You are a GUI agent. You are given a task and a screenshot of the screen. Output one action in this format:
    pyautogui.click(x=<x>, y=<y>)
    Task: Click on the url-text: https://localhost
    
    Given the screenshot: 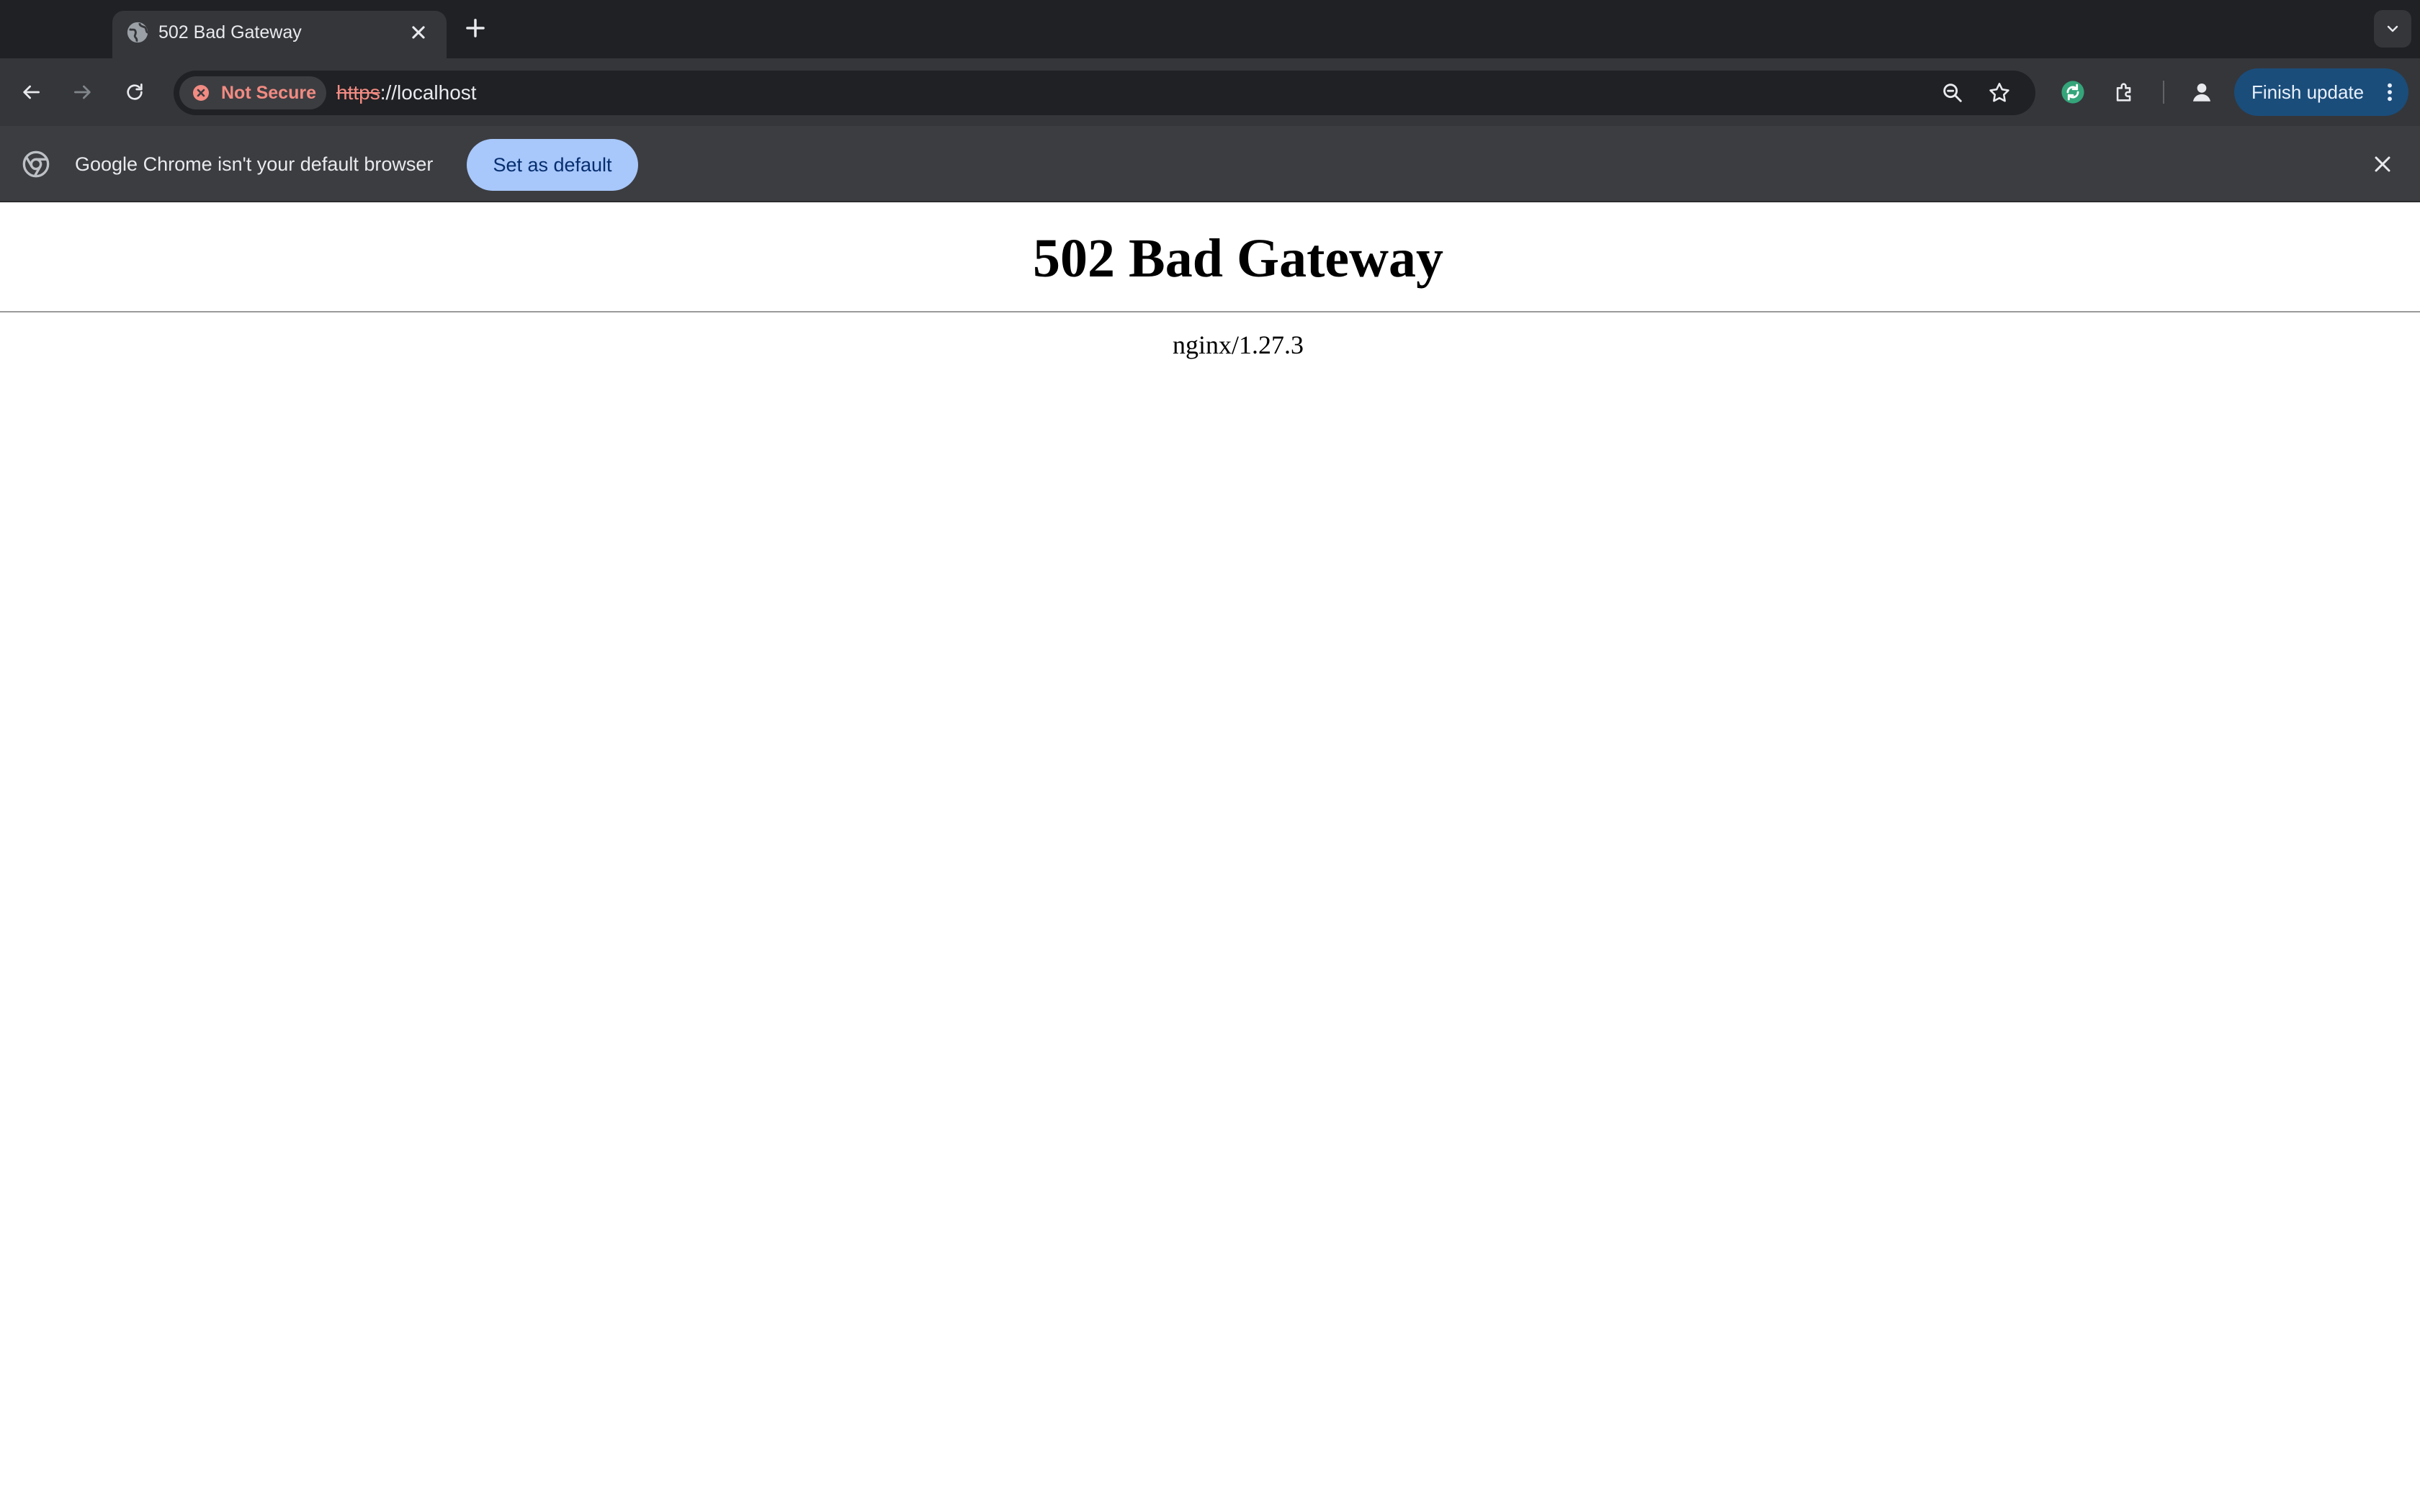 What is the action you would take?
    pyautogui.click(x=406, y=93)
    